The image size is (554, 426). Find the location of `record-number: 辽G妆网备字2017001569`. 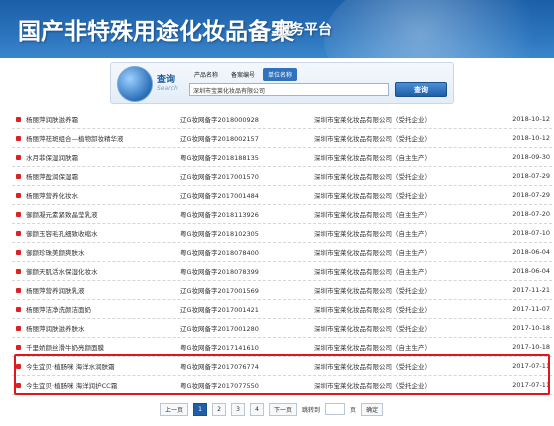

record-number: 辽G妆网备字2017001569 is located at coordinates (219, 291).